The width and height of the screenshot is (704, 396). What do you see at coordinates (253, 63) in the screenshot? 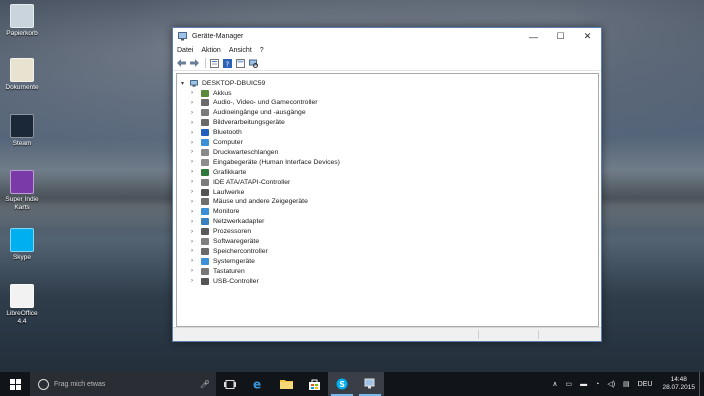
I see `scan-hardware-icon` at bounding box center [253, 63].